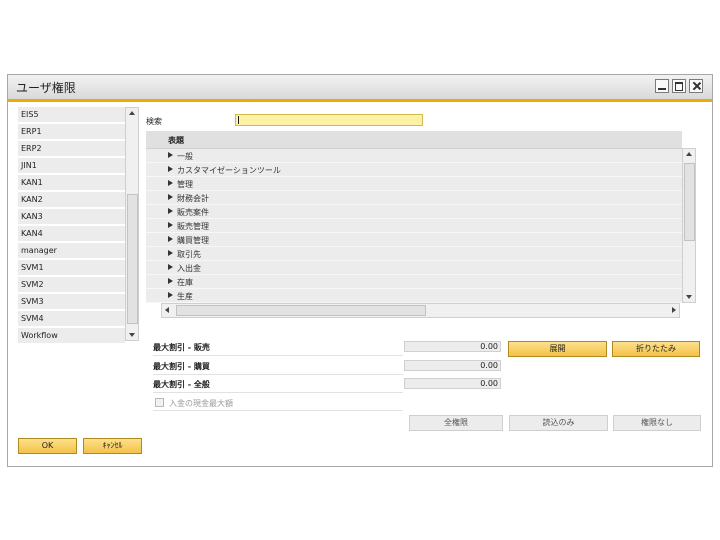 The width and height of the screenshot is (720, 540). I want to click on collapse-button: 折りたたみ, so click(656, 349).